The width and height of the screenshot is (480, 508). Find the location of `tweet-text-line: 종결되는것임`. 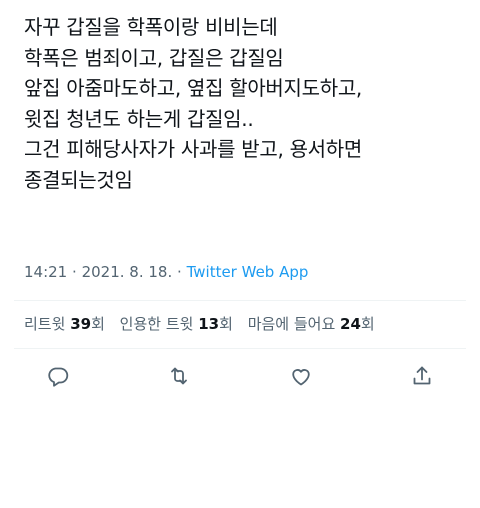

tweet-text-line: 종결되는것임 is located at coordinates (78, 179).